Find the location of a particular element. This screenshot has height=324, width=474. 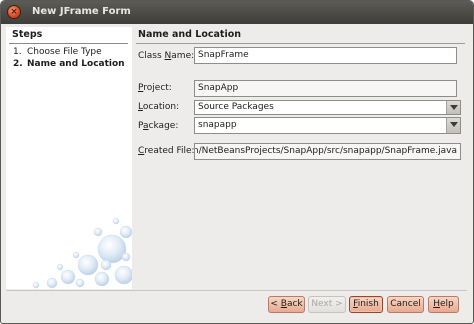

step-label: Choose File Type is located at coordinates (64, 52).